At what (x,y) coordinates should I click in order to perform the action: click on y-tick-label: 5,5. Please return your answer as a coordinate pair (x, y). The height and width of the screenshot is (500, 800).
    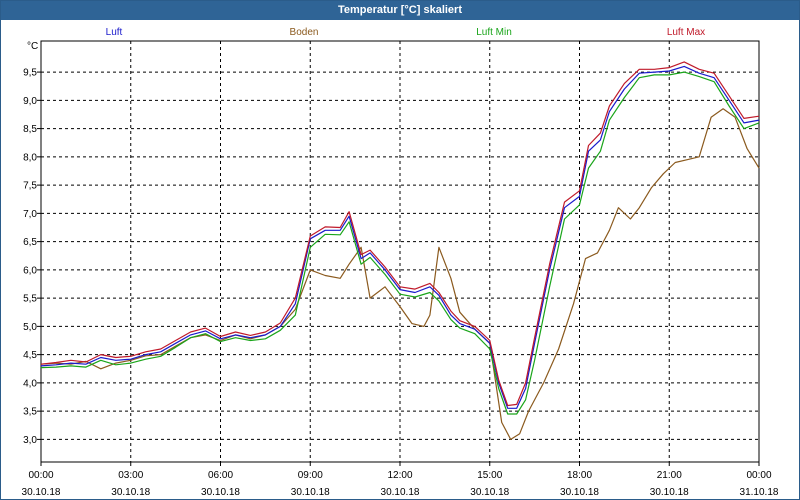
    Looking at the image, I should click on (30, 299).